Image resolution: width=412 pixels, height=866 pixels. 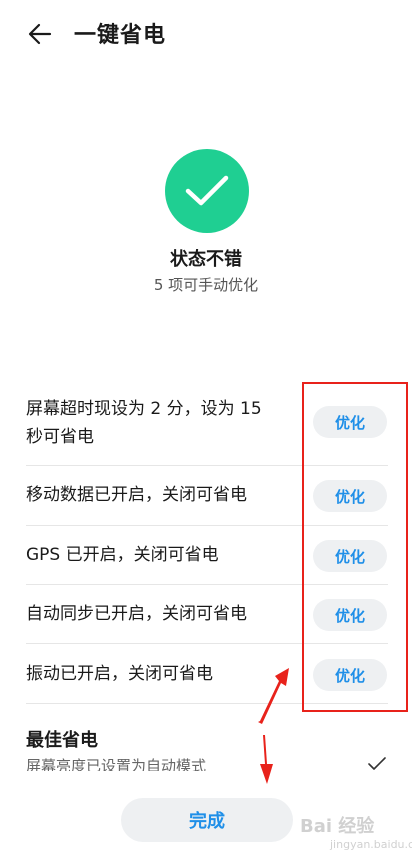 I want to click on annotation-arrow-down, so click(x=266, y=759).